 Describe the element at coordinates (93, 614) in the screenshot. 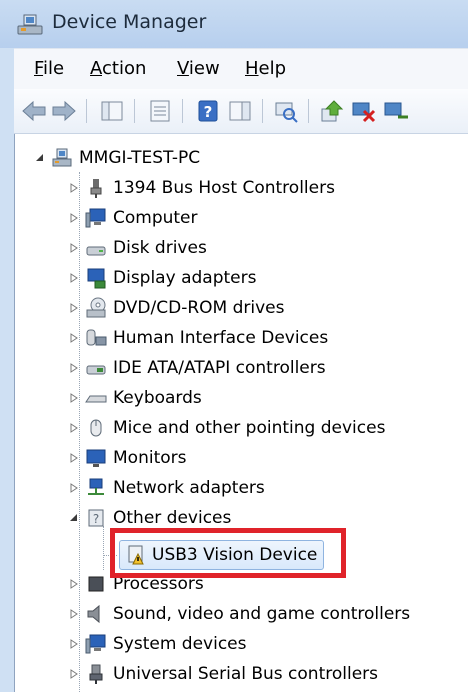

I see `sound-icon` at that location.